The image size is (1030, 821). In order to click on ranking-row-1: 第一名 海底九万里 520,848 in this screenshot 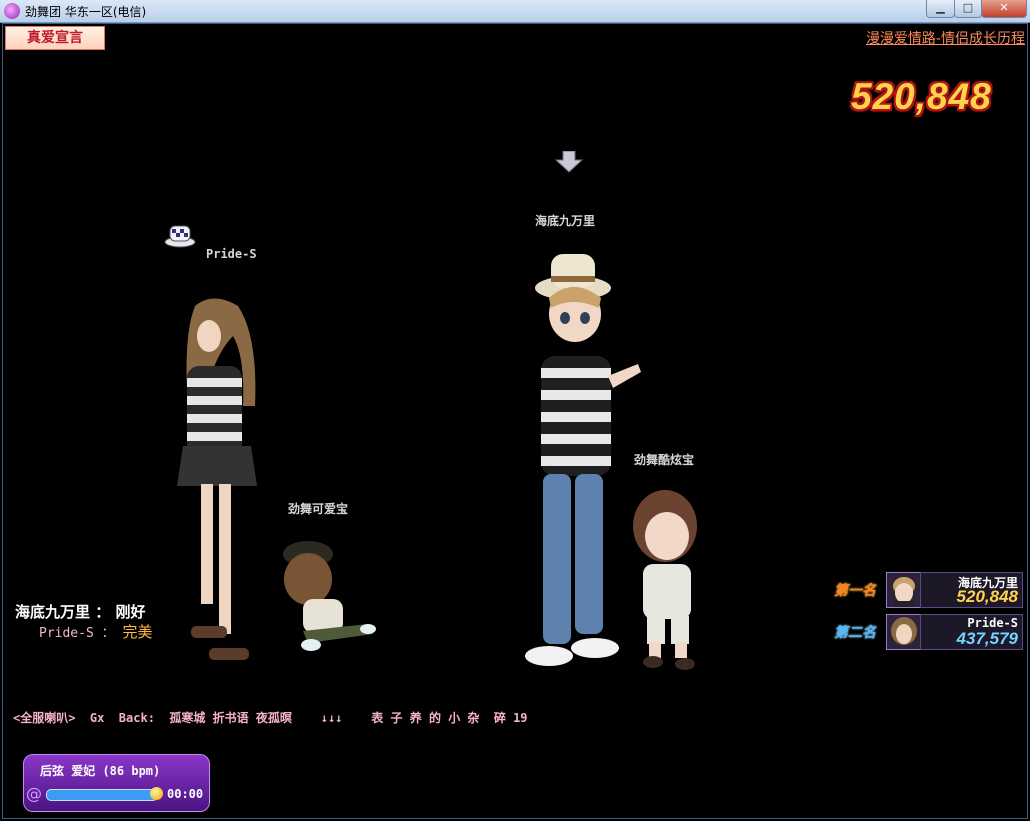, I will do `click(928, 590)`.